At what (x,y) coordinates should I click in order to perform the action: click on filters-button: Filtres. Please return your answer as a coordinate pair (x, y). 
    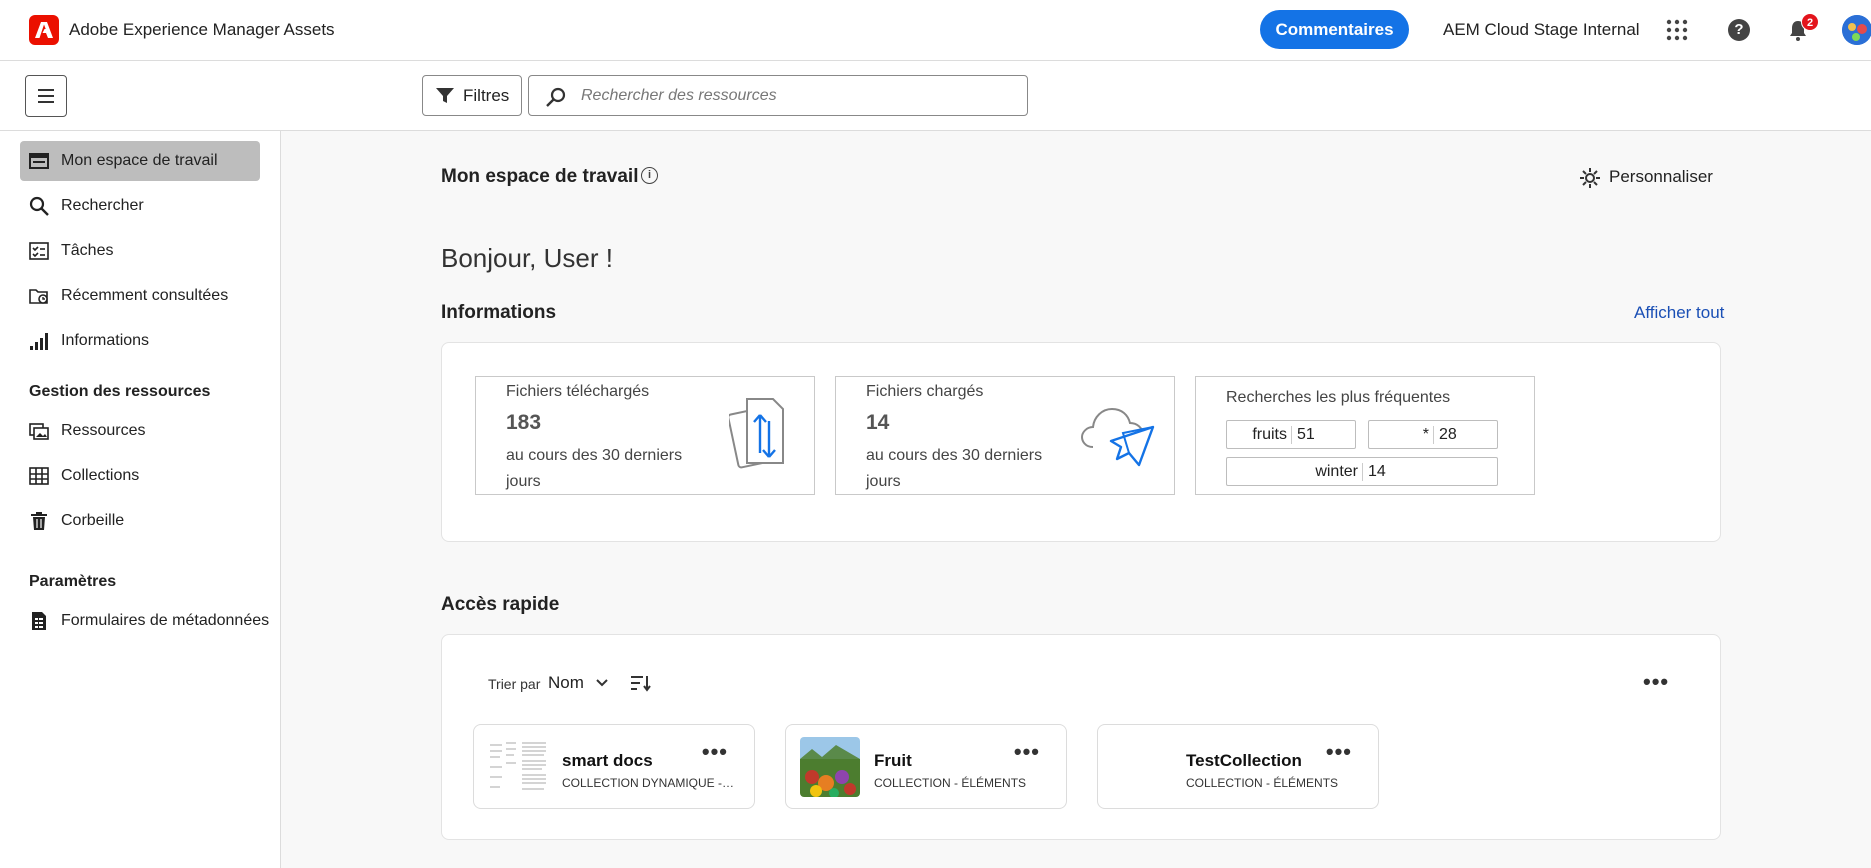
    Looking at the image, I should click on (472, 95).